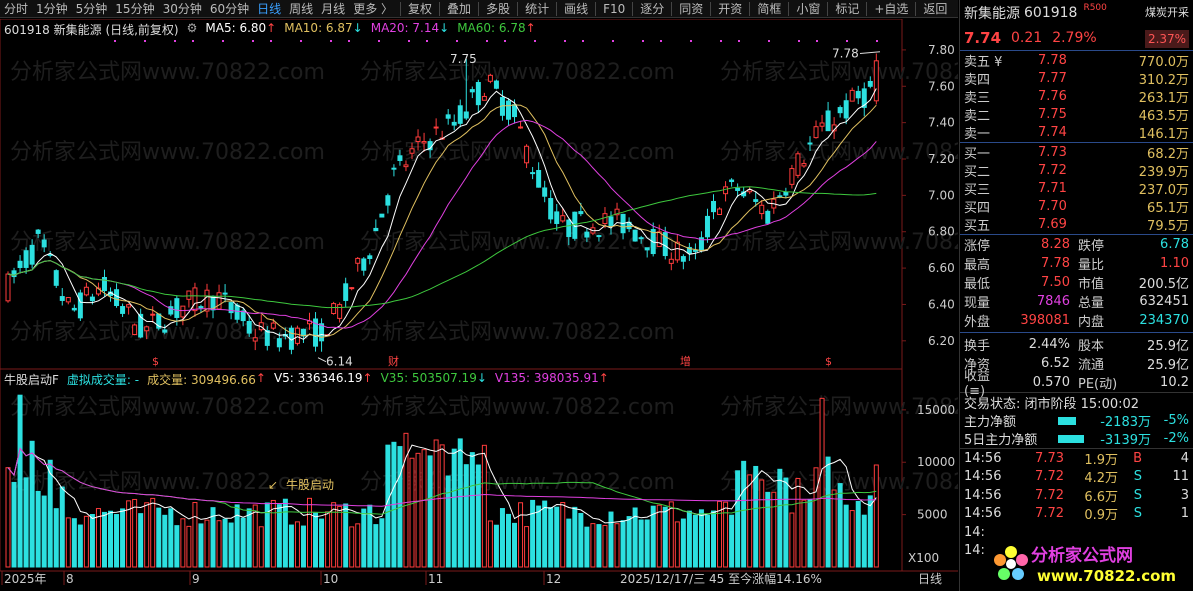 This screenshot has width=1193, height=591. I want to click on toolbar-button: 简框, so click(769, 9).